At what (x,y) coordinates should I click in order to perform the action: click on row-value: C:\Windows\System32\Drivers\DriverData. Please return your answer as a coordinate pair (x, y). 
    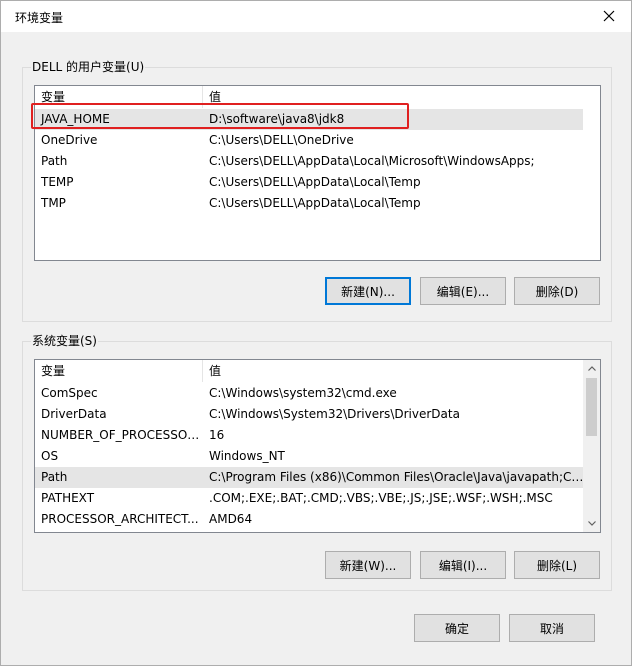
    Looking at the image, I should click on (334, 414).